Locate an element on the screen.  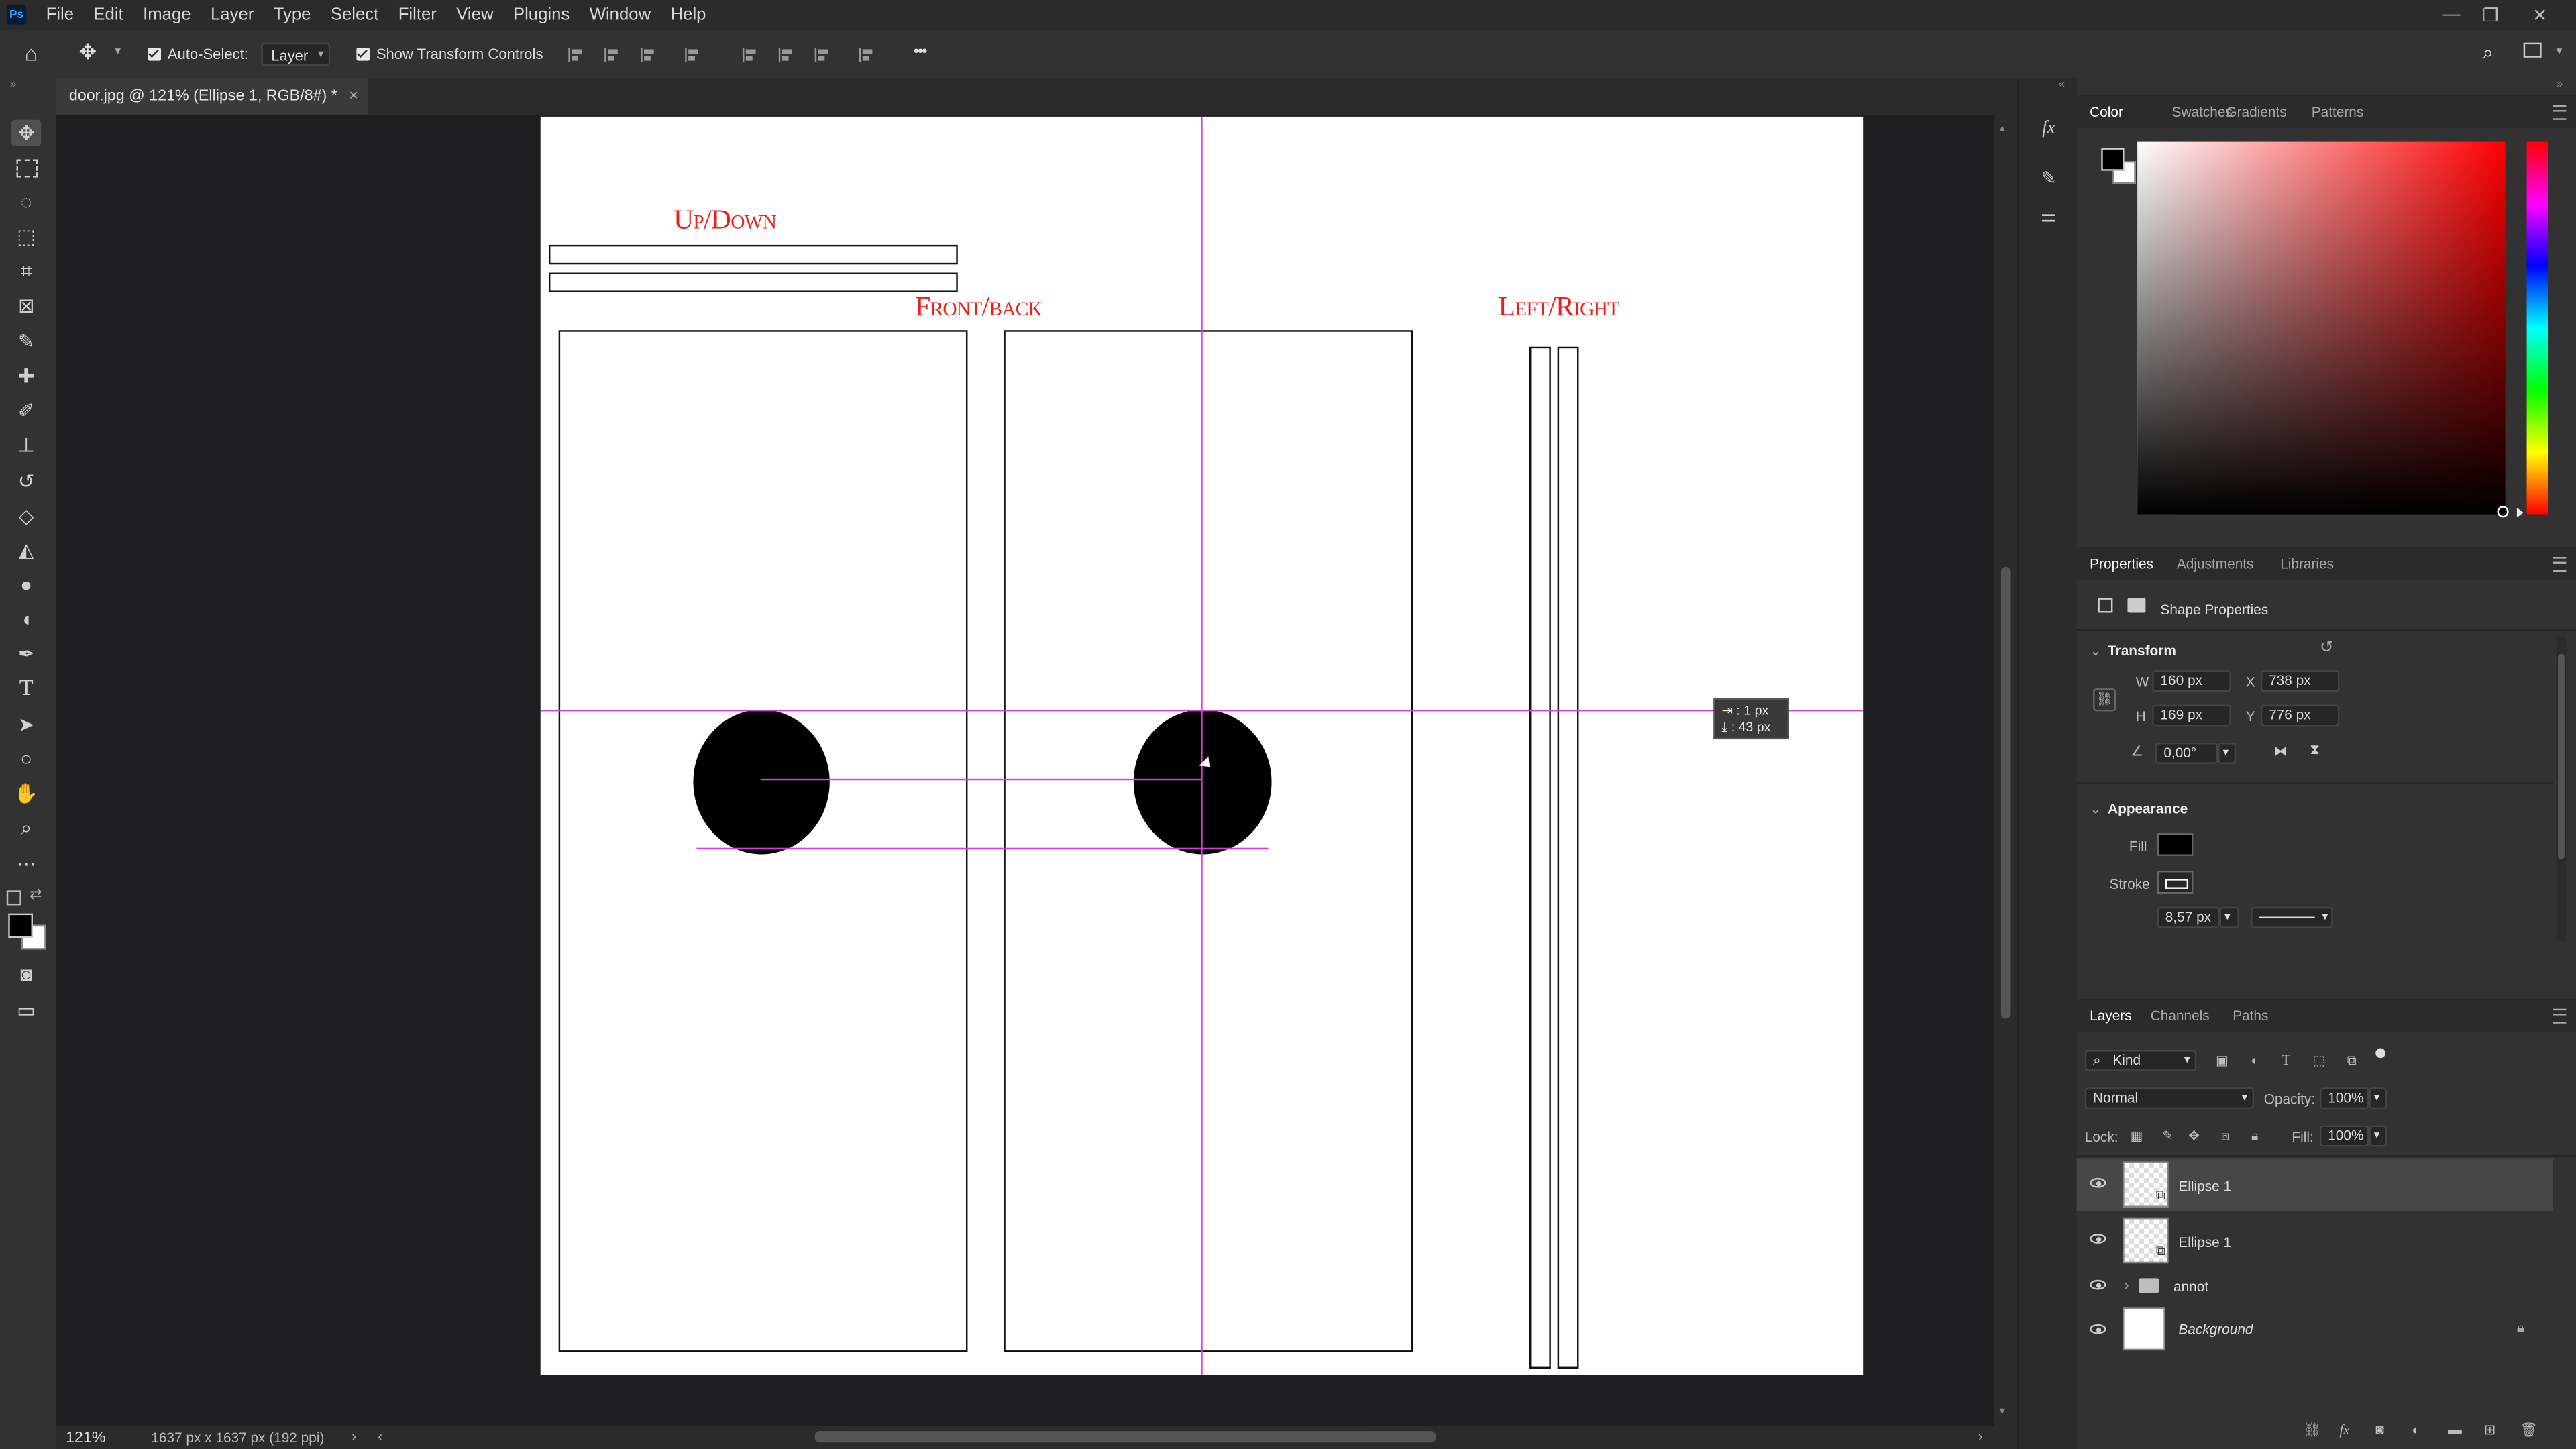
new-adjustment-layer-icon: ◐ is located at coordinates (2416, 1429).